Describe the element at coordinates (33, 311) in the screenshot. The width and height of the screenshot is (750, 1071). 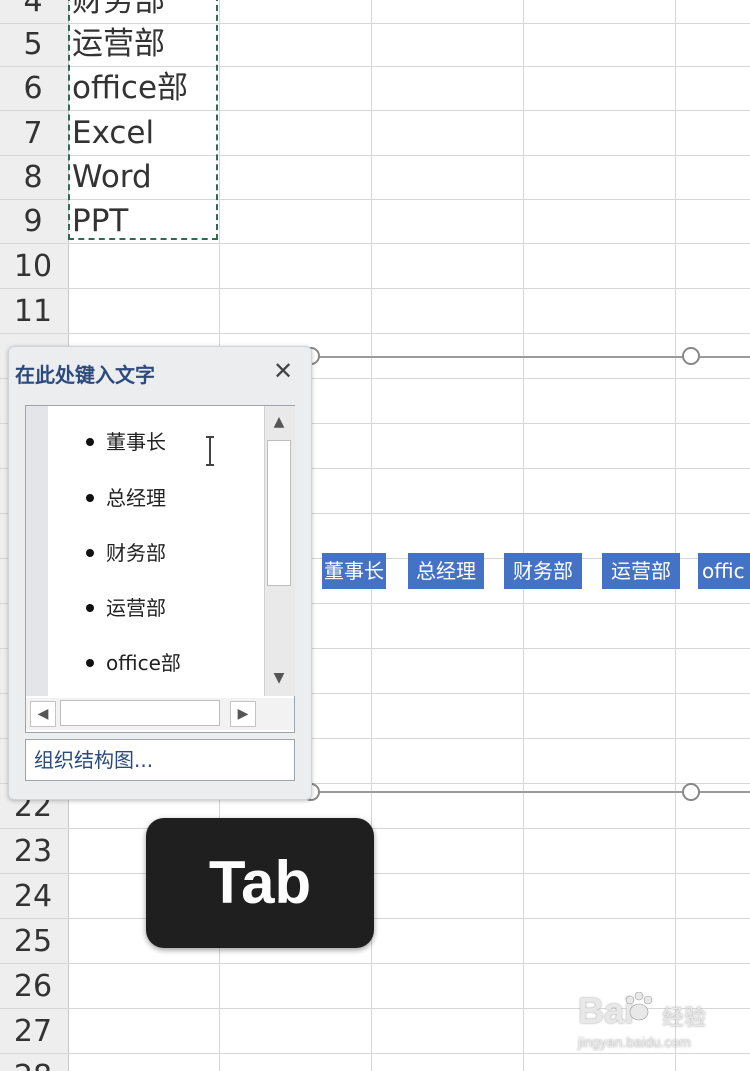
I see `row-number: 11` at that location.